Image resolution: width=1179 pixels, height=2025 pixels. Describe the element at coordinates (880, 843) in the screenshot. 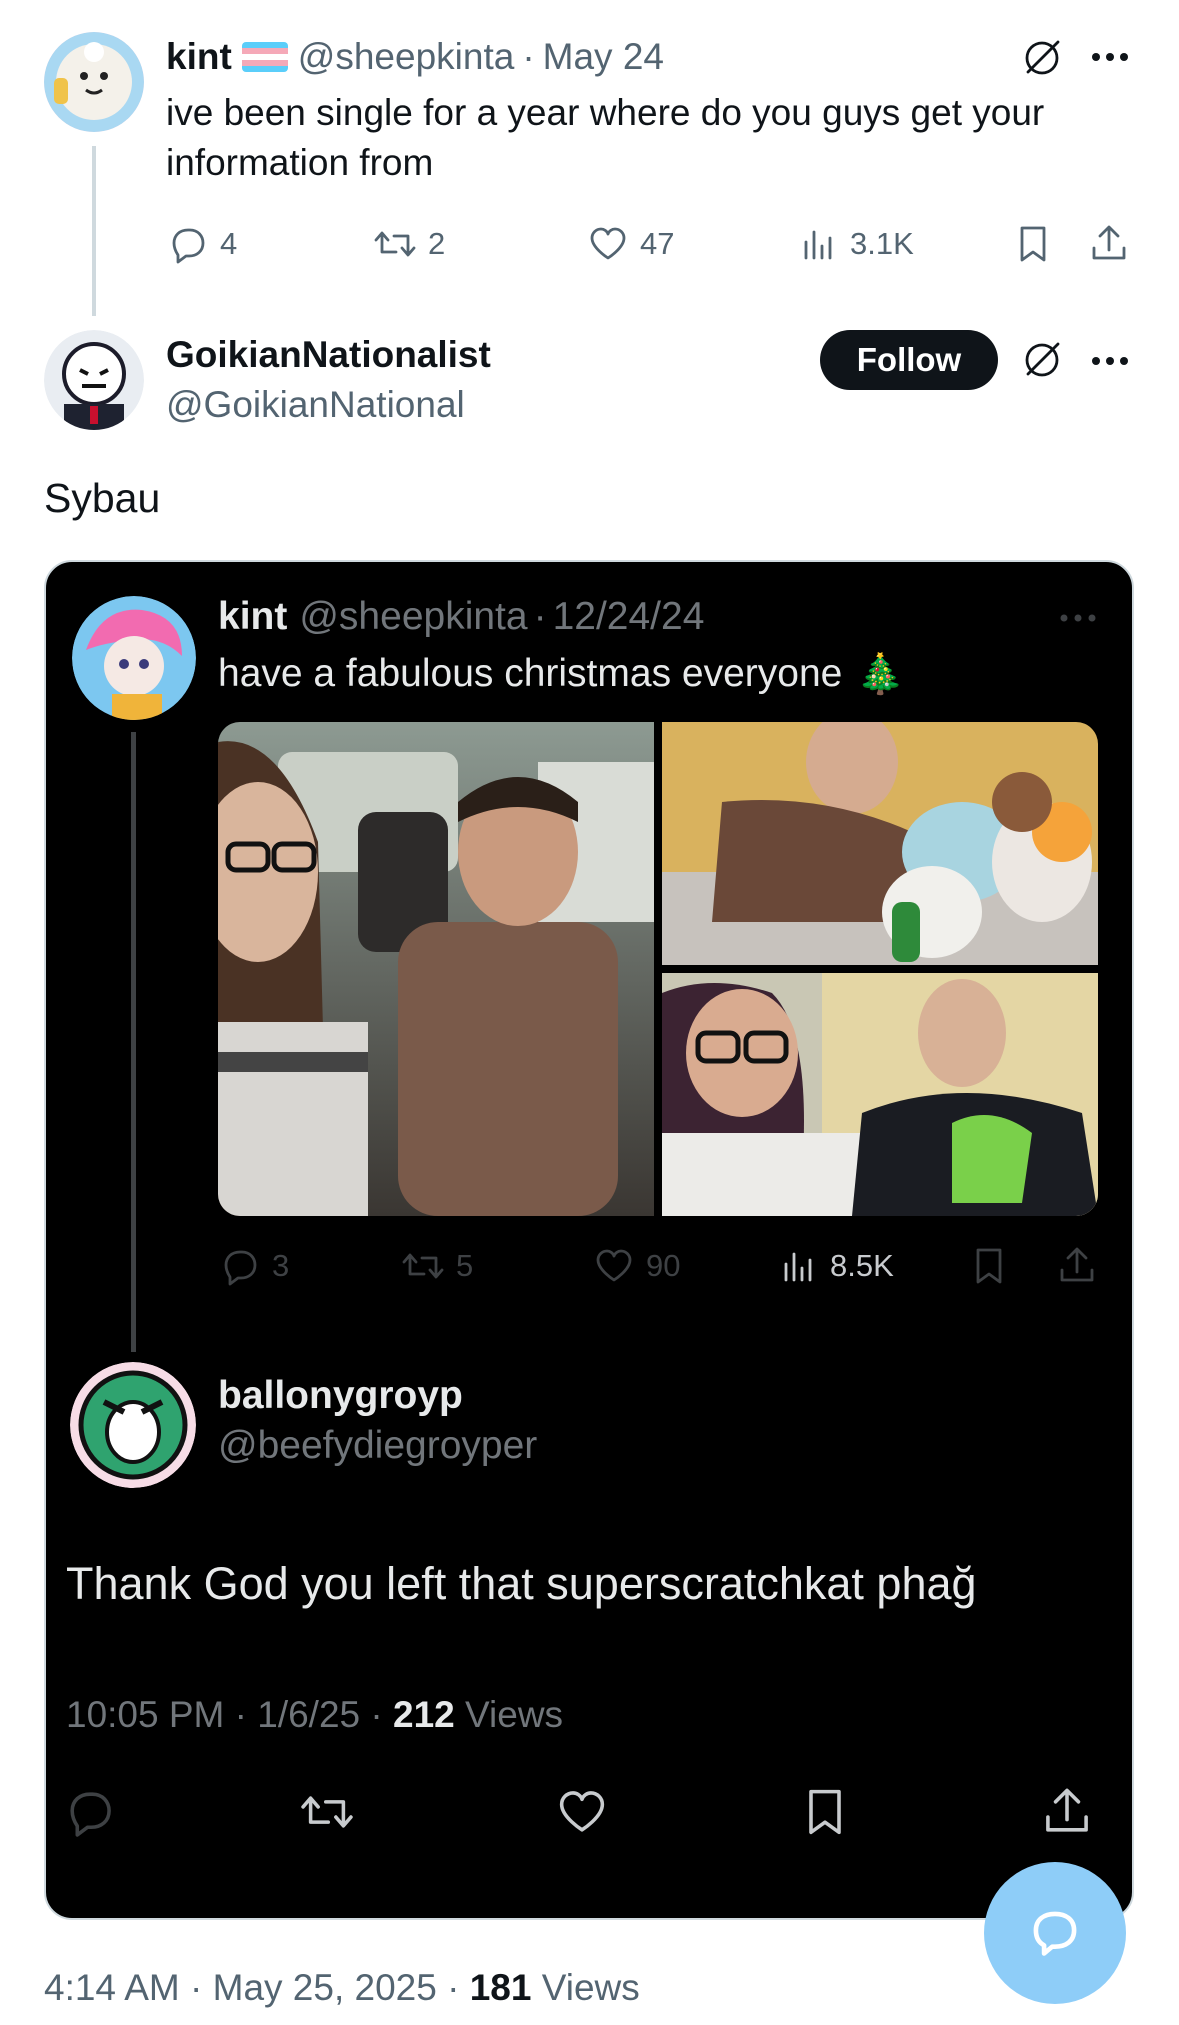

I see `photo-bed` at that location.